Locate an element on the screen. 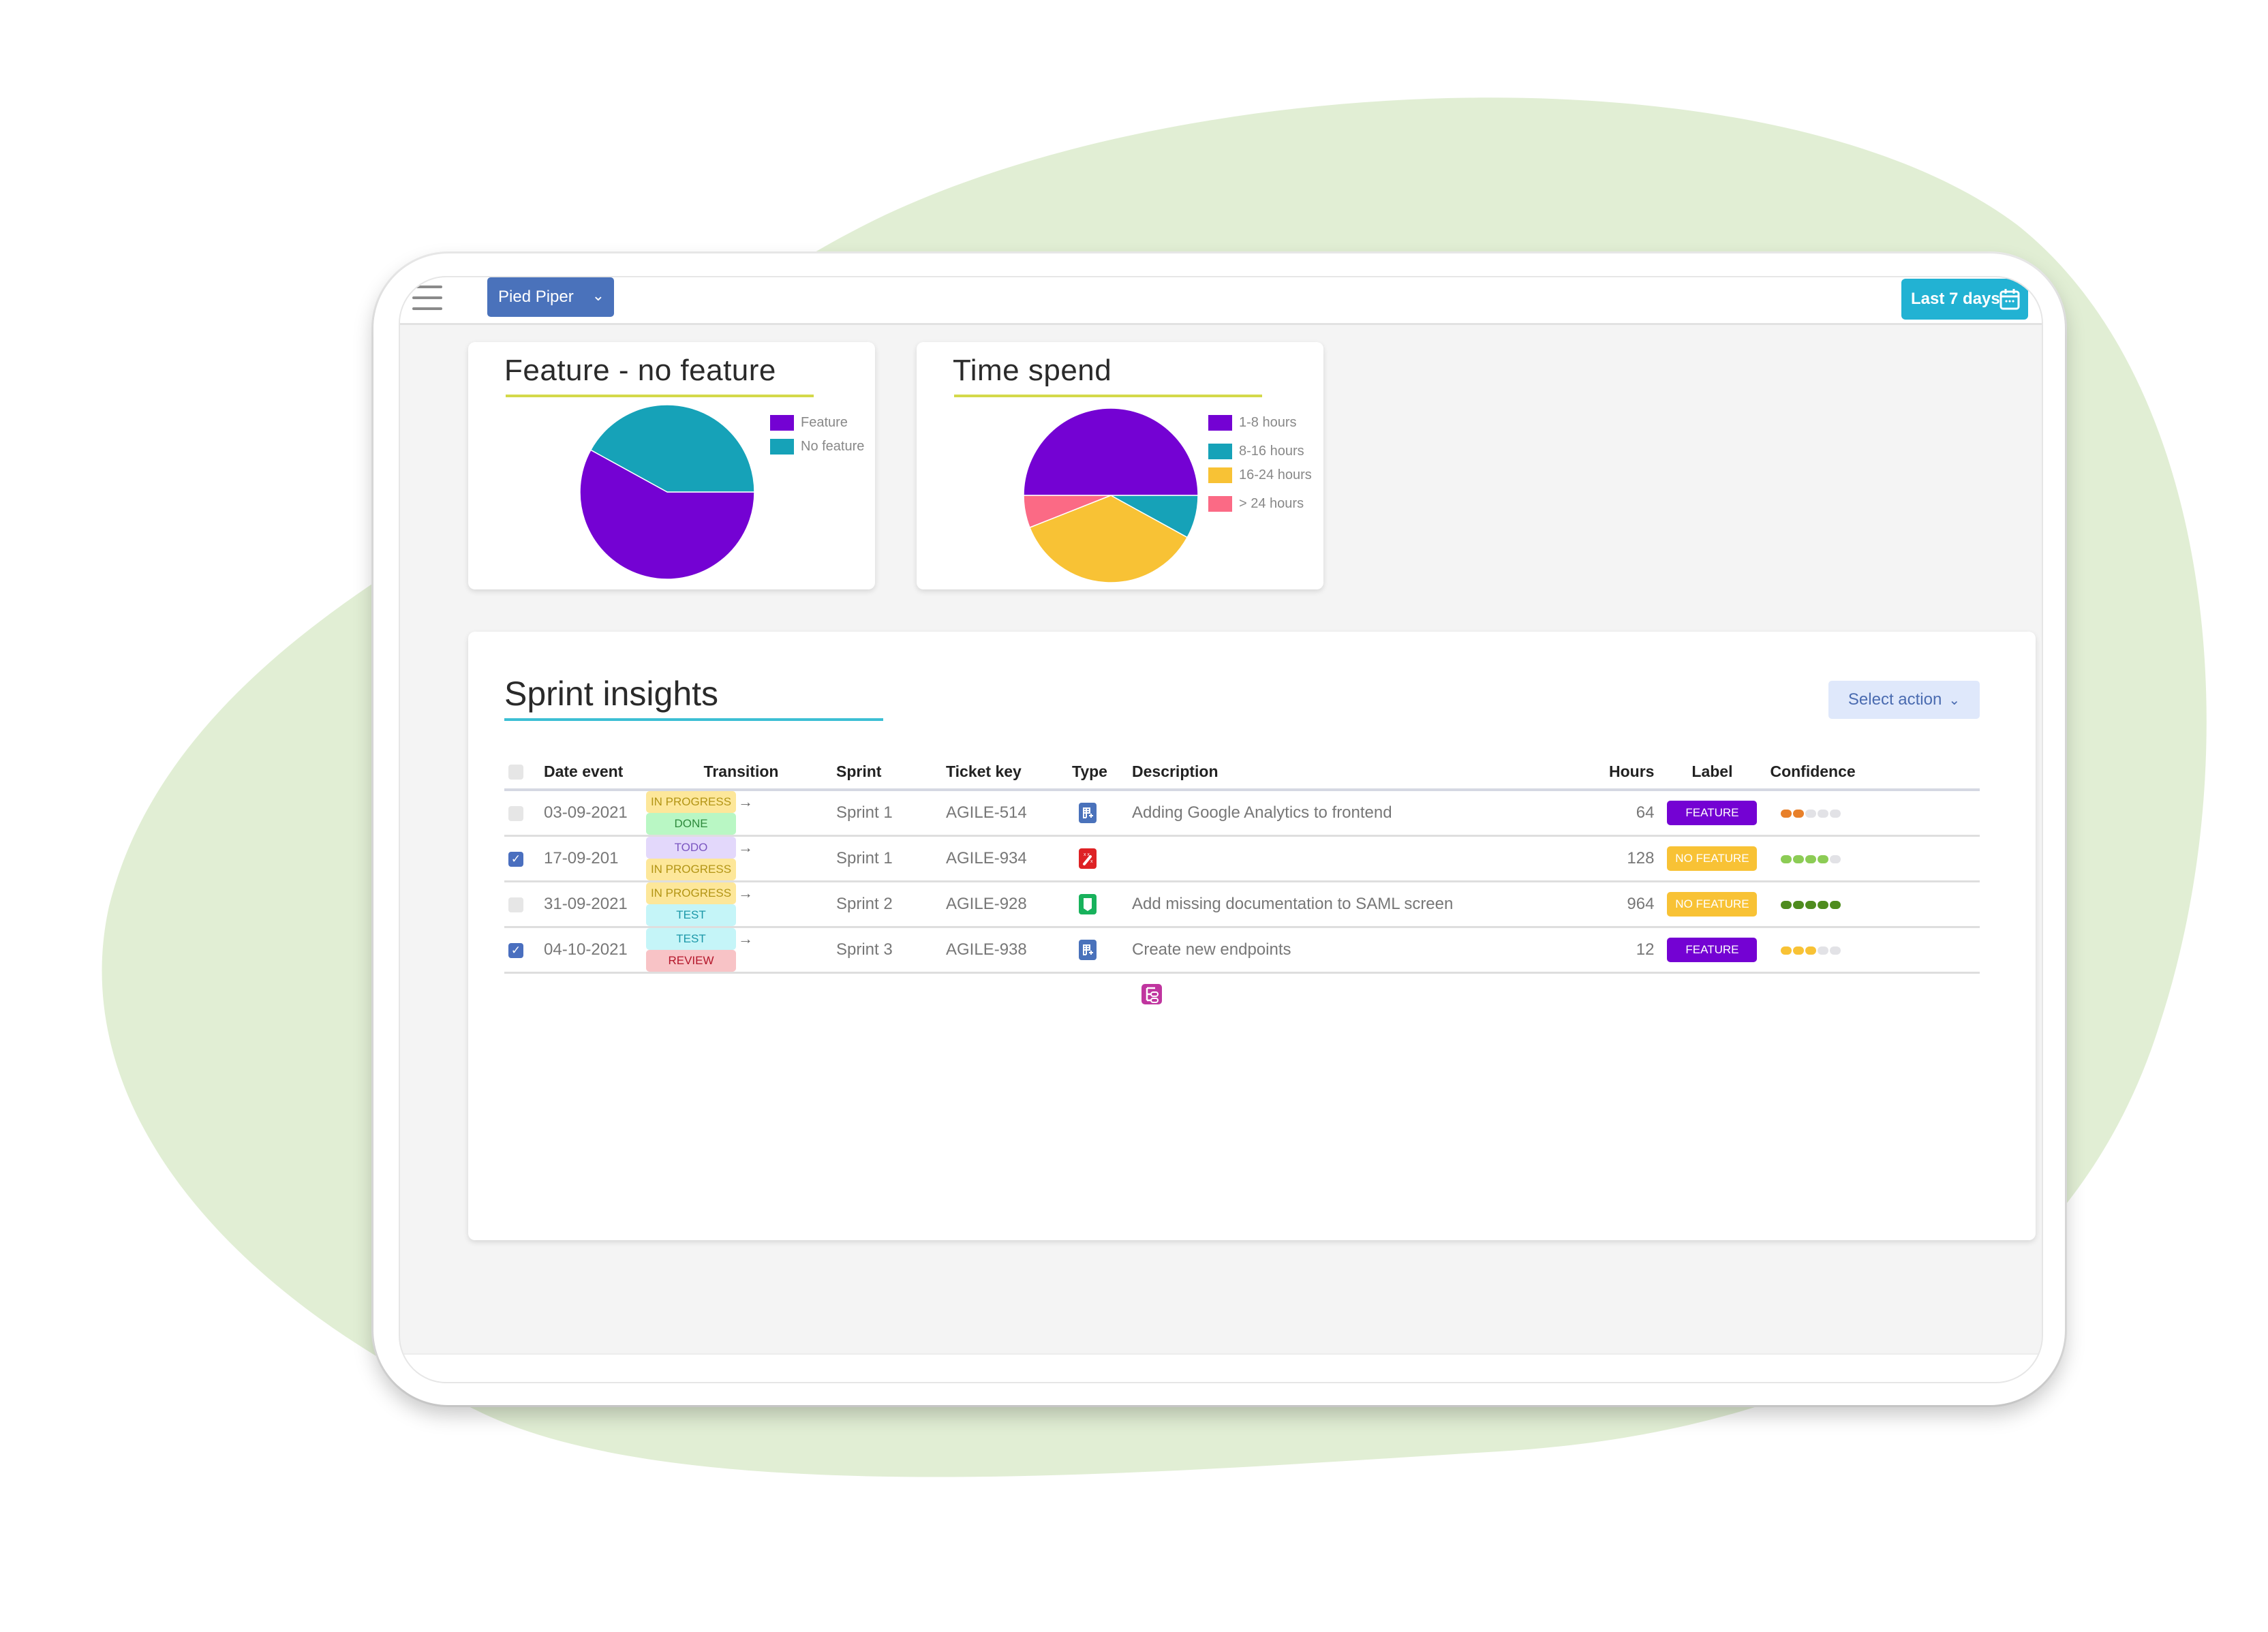 This screenshot has height=1632, width=2268. magic-wand-icon: x xx is located at coordinates (1088, 858).